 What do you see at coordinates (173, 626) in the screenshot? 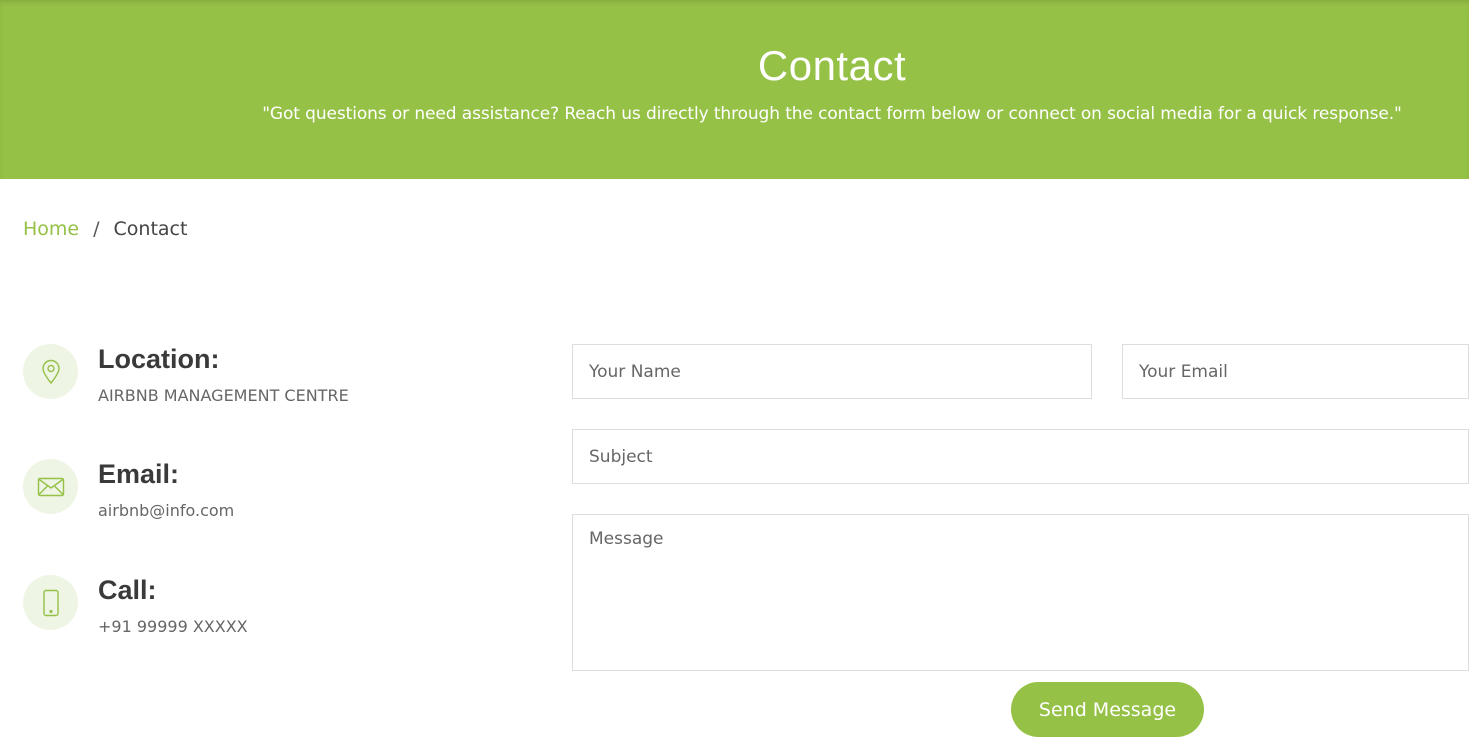
I see `call-value: +91 99999 XXXXX` at bounding box center [173, 626].